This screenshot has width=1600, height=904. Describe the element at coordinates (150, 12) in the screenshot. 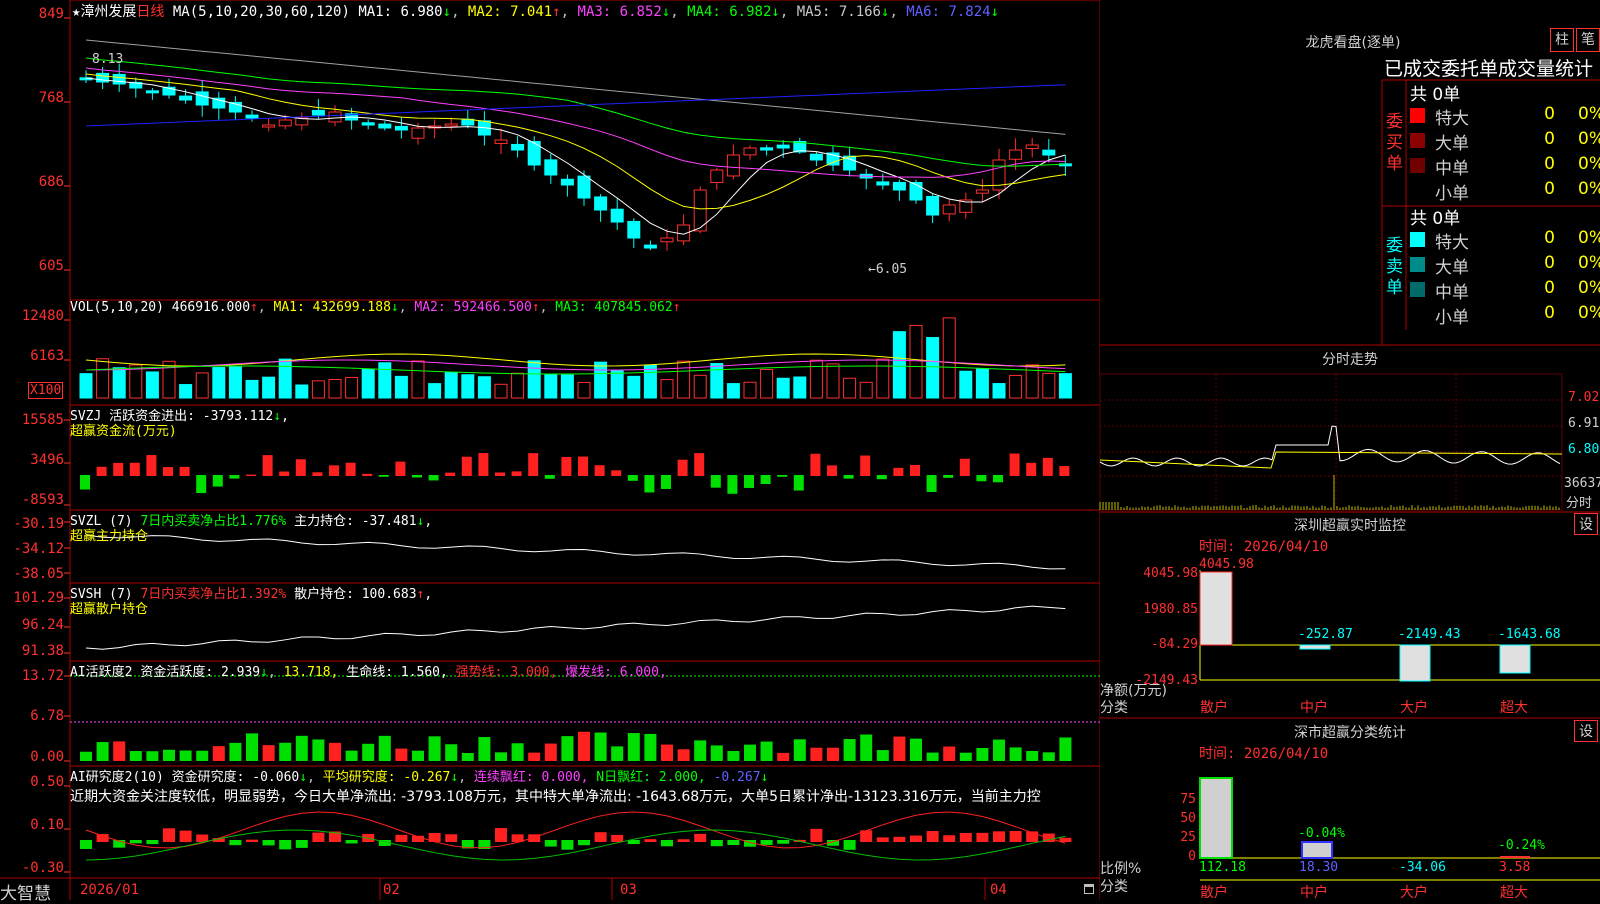

I see `period-label: 日线` at that location.